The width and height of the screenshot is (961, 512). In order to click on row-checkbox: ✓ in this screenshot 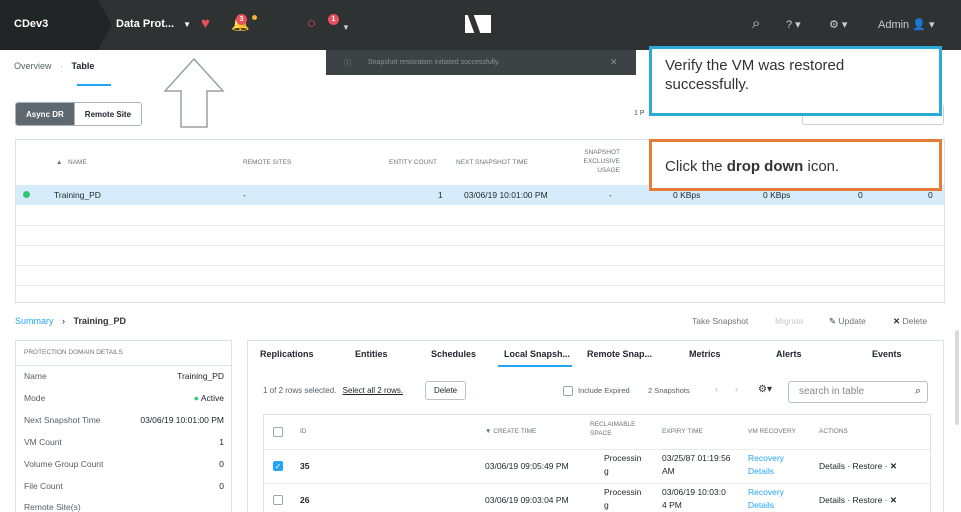, I will do `click(278, 466)`.